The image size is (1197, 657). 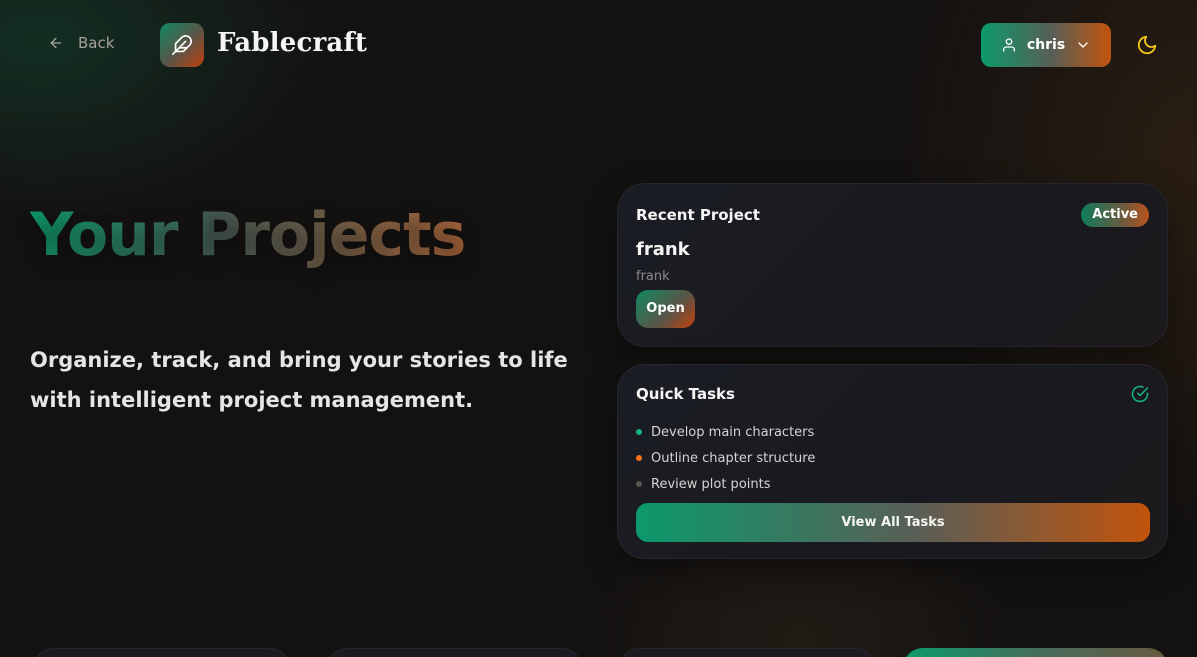 What do you see at coordinates (665, 309) in the screenshot?
I see `open-project-button: Open` at bounding box center [665, 309].